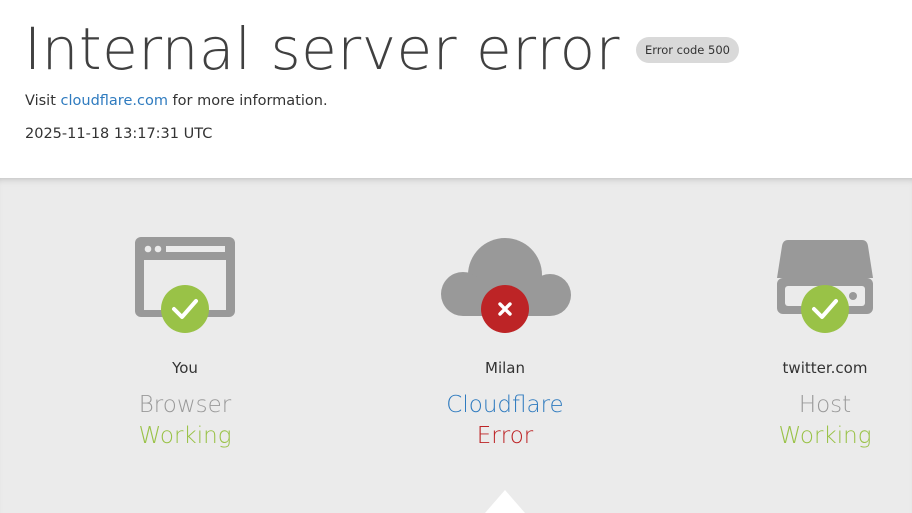 This screenshot has height=513, width=912. I want to click on browser-location: You, so click(185, 368).